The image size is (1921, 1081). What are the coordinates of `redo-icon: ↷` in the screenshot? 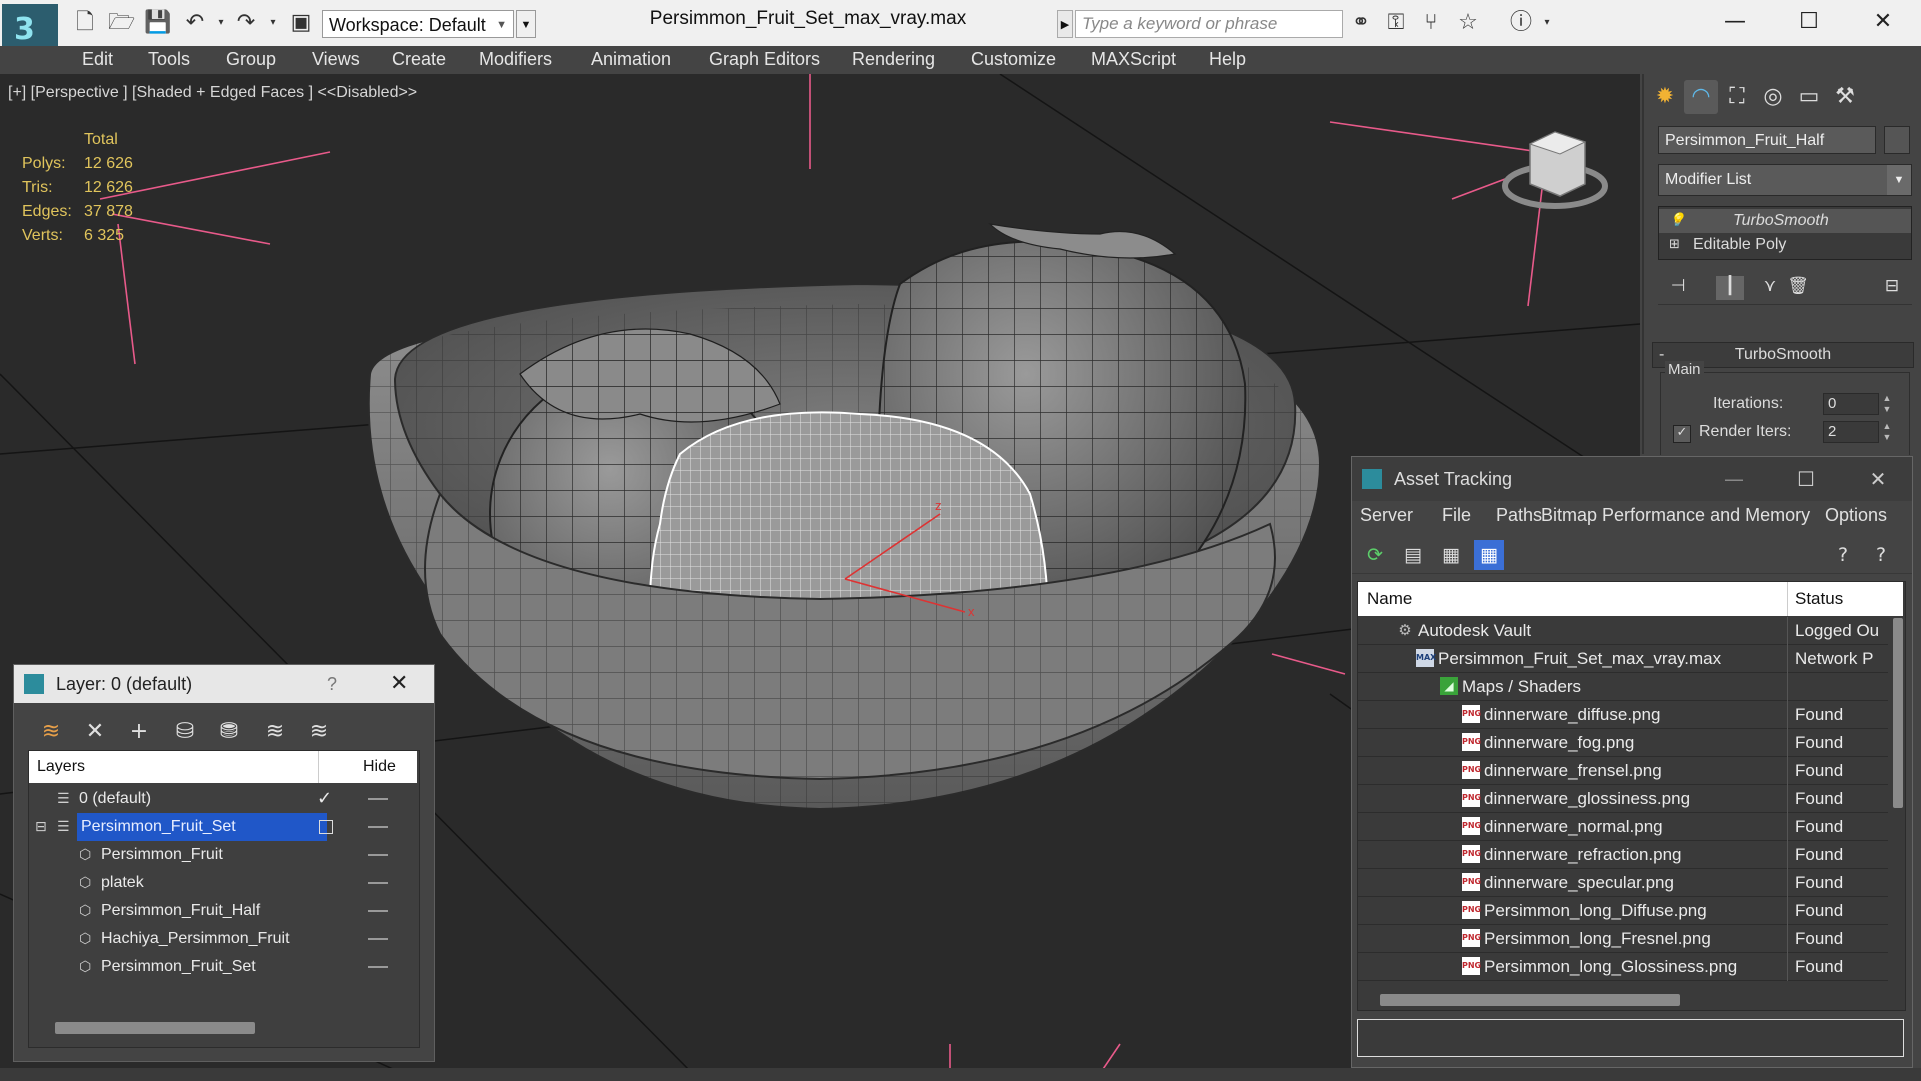 It's located at (246, 23).